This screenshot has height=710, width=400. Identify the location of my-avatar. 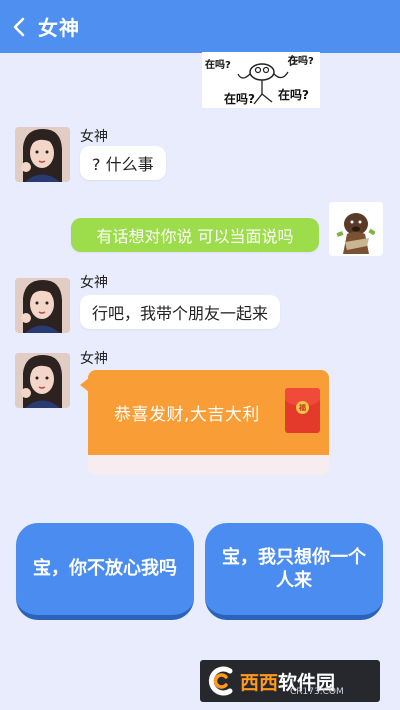
(356, 229).